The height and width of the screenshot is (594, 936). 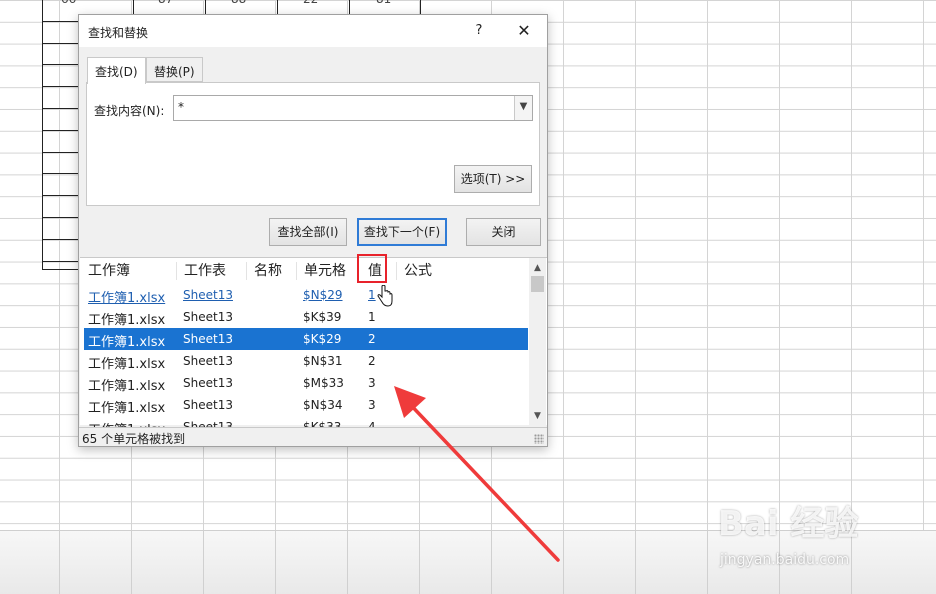 What do you see at coordinates (537, 284) in the screenshot?
I see `scroll-thumb` at bounding box center [537, 284].